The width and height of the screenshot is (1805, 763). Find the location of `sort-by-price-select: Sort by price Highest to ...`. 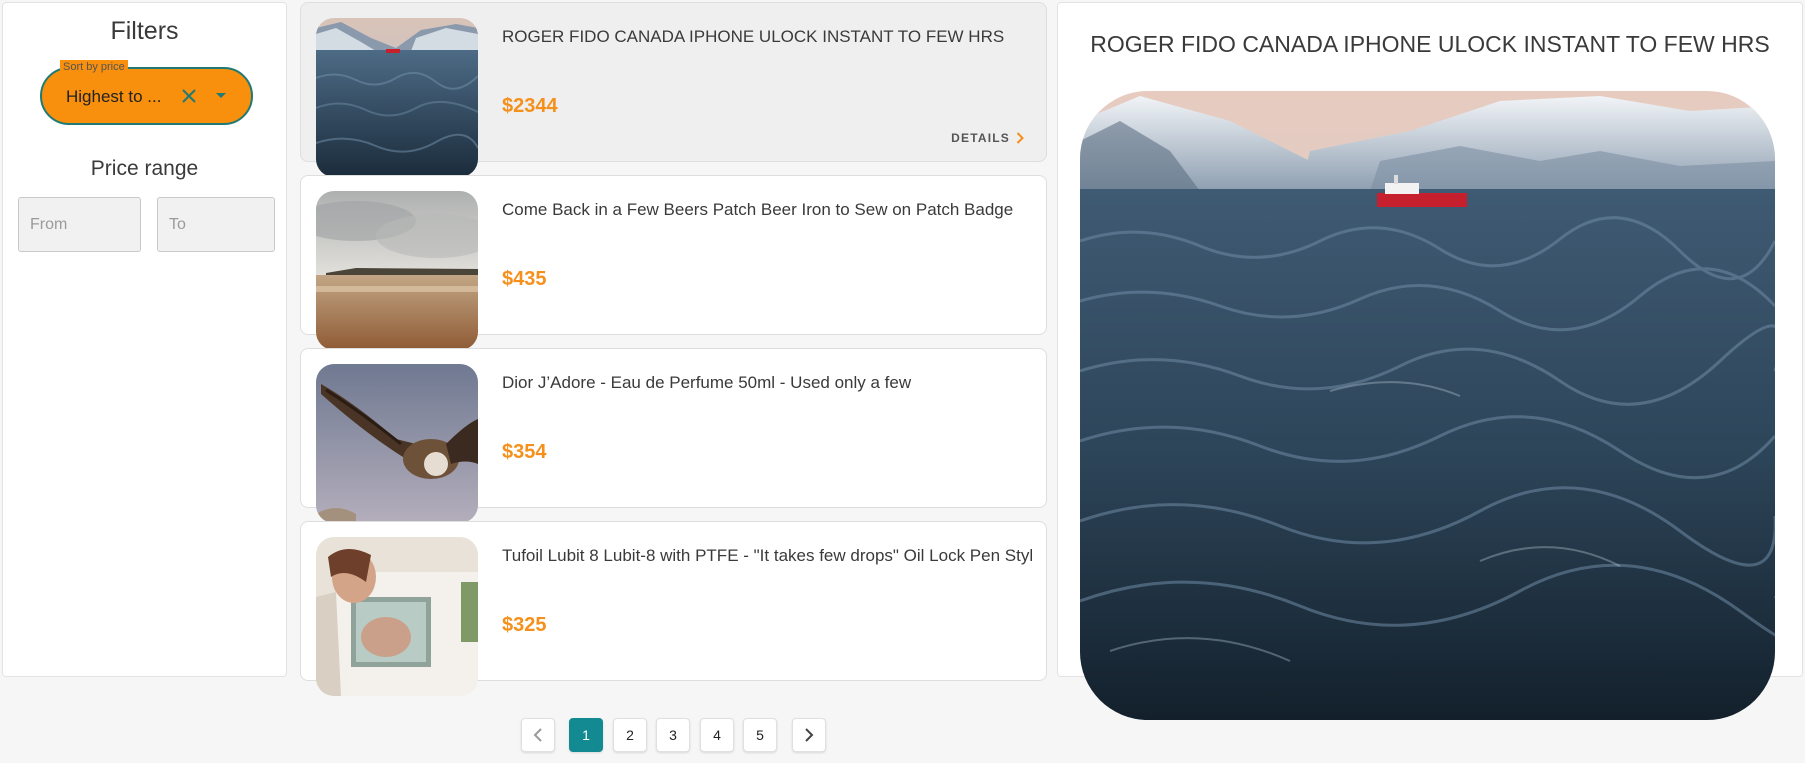

sort-by-price-select: Sort by price Highest to ... is located at coordinates (146, 92).